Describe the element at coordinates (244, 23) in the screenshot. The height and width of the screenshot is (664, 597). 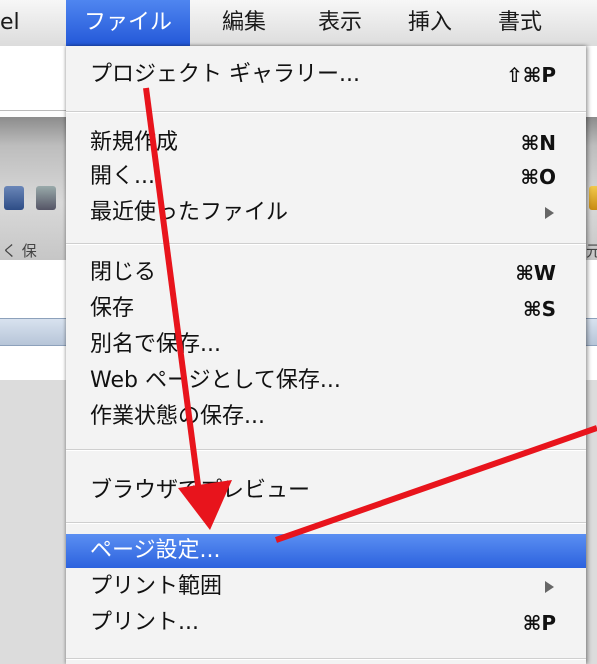
I see `menu-edit: 編集` at that location.